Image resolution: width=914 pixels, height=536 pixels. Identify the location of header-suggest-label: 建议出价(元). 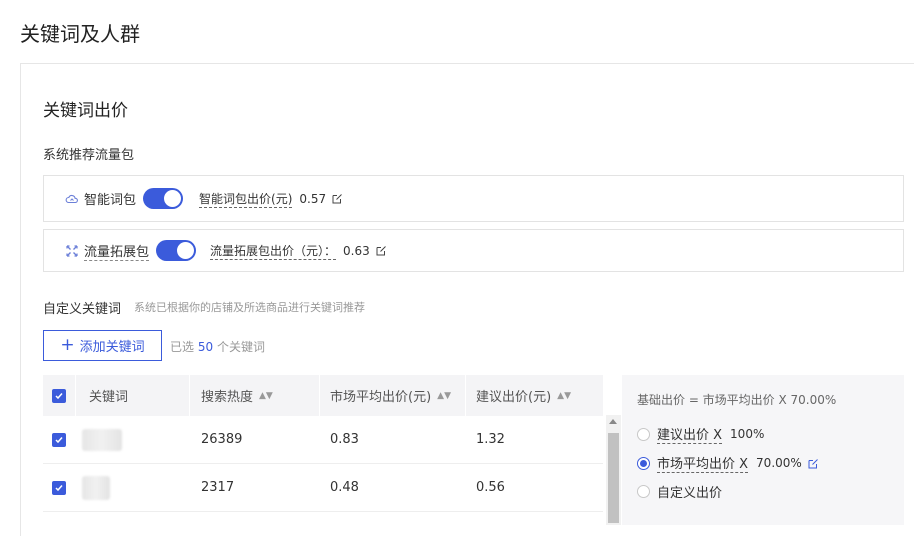
(514, 397).